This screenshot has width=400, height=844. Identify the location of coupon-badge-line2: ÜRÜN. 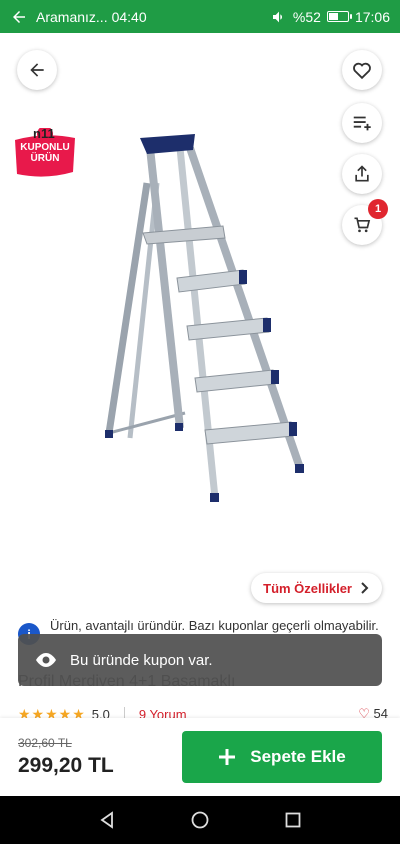
(45, 158).